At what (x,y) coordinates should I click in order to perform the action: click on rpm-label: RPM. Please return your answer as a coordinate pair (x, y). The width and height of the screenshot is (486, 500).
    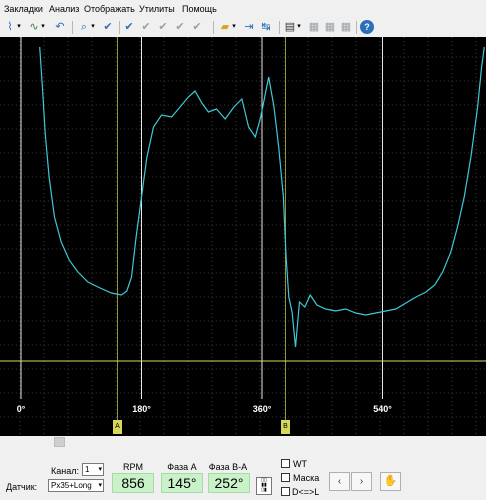
    Looking at the image, I should click on (133, 467).